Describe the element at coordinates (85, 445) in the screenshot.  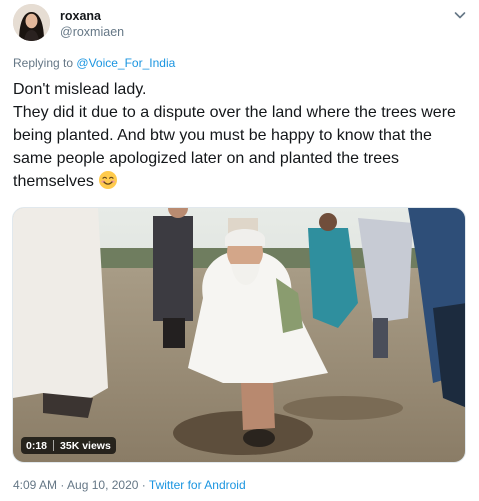
I see `video-view-count: 35K views` at that location.